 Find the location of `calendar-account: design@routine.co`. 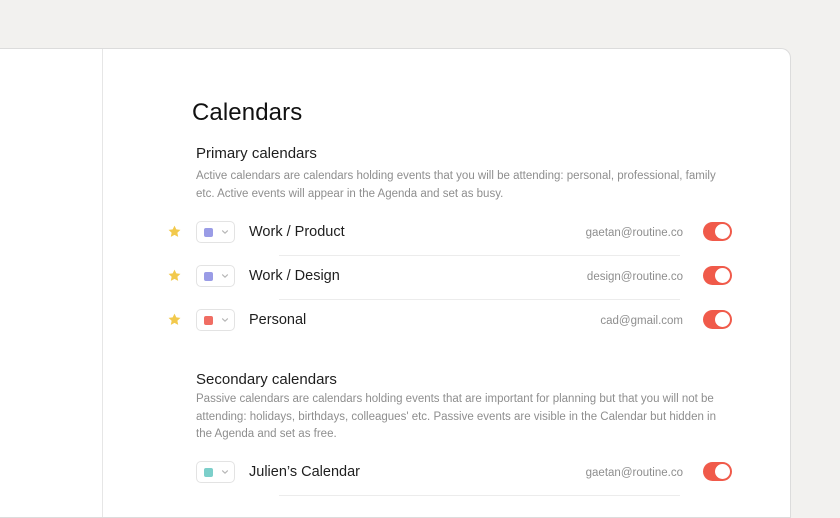

calendar-account: design@routine.co is located at coordinates (634, 277).